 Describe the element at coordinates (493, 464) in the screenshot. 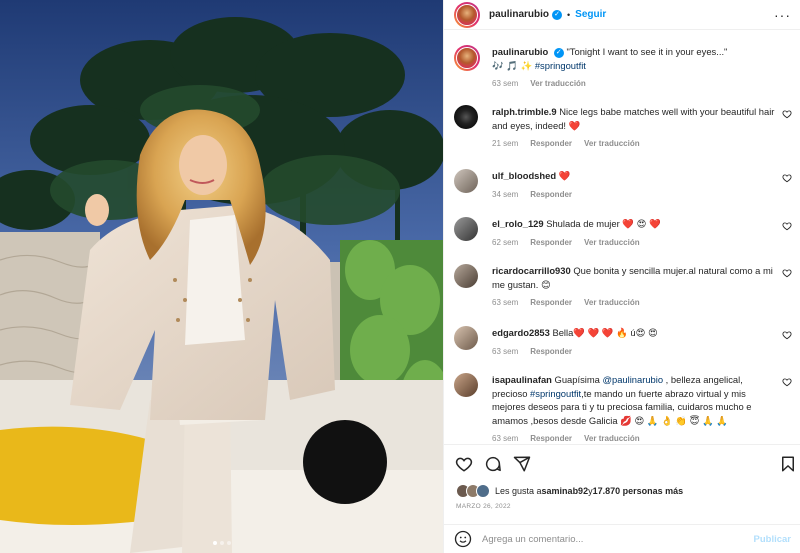

I see `comment-icon` at that location.